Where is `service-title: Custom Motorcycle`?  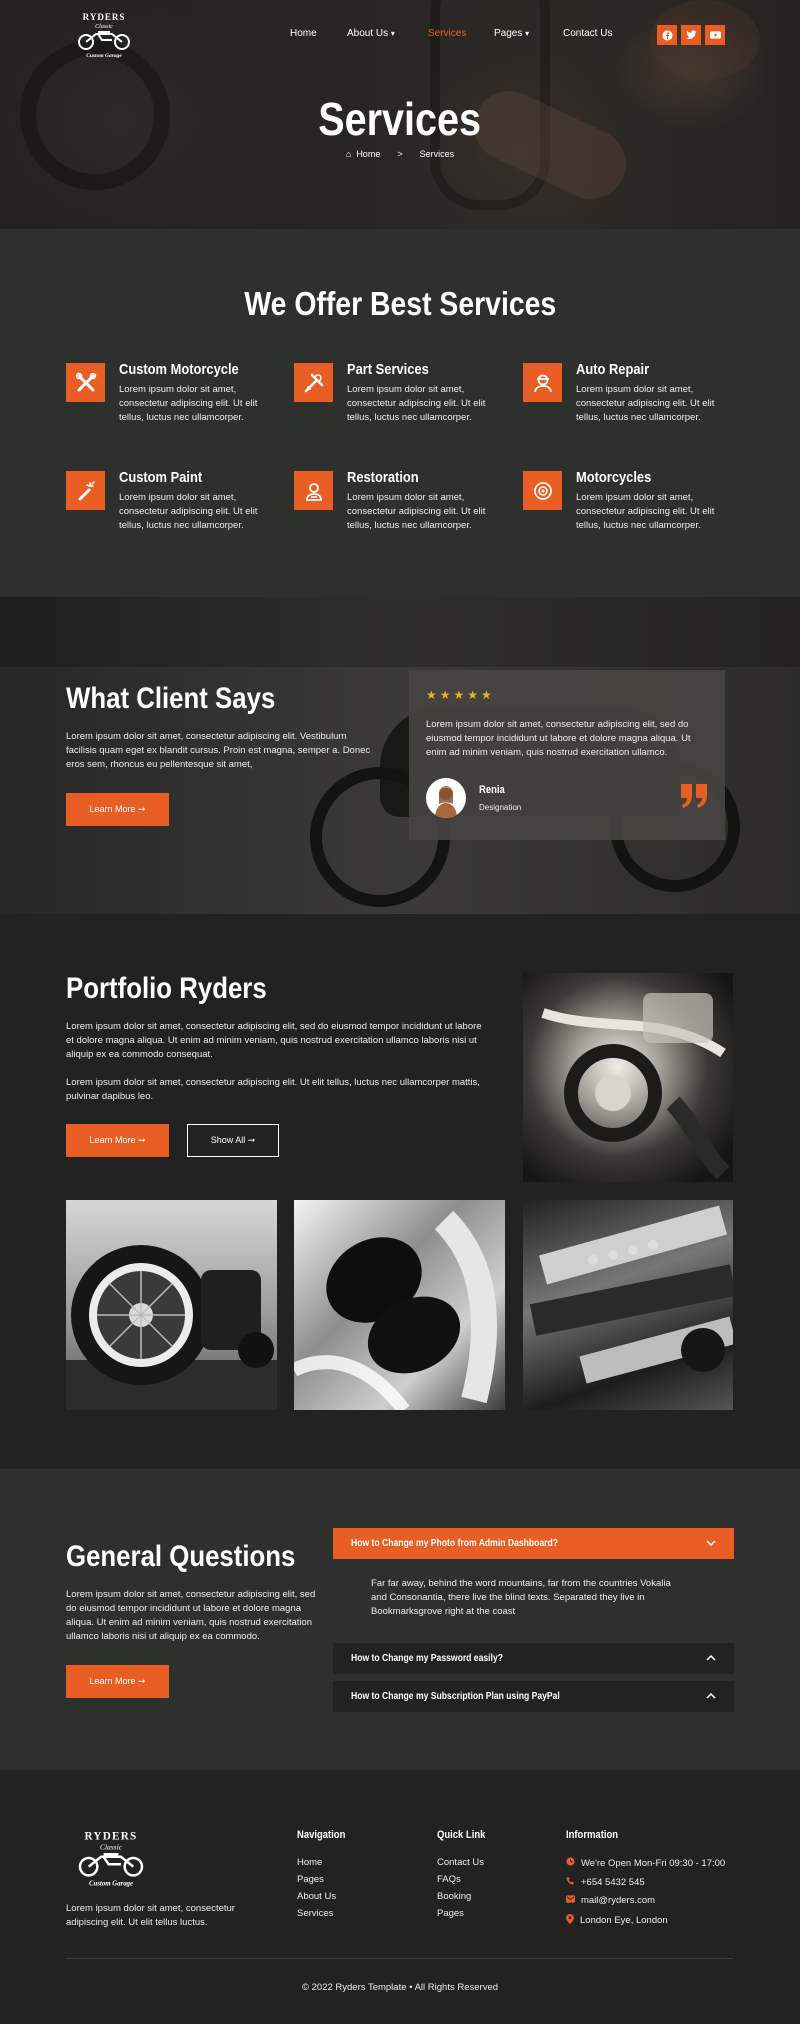 service-title: Custom Motorcycle is located at coordinates (179, 369).